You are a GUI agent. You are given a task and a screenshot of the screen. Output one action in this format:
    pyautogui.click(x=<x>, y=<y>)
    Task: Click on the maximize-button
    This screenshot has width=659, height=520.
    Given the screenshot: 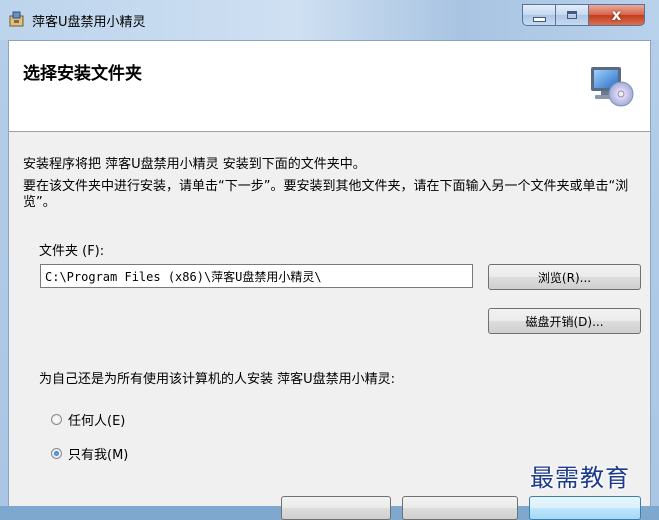 What is the action you would take?
    pyautogui.click(x=572, y=15)
    